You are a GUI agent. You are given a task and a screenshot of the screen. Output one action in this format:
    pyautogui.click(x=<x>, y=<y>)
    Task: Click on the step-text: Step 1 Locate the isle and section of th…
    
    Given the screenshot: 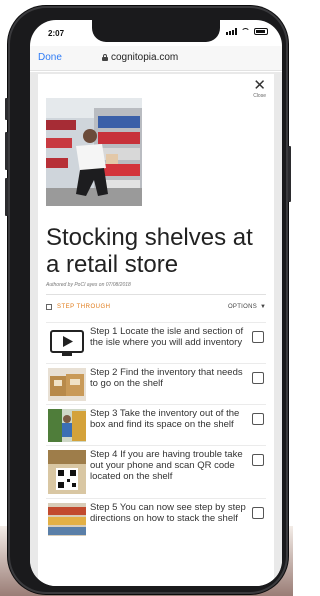 What is the action you would take?
    pyautogui.click(x=167, y=337)
    